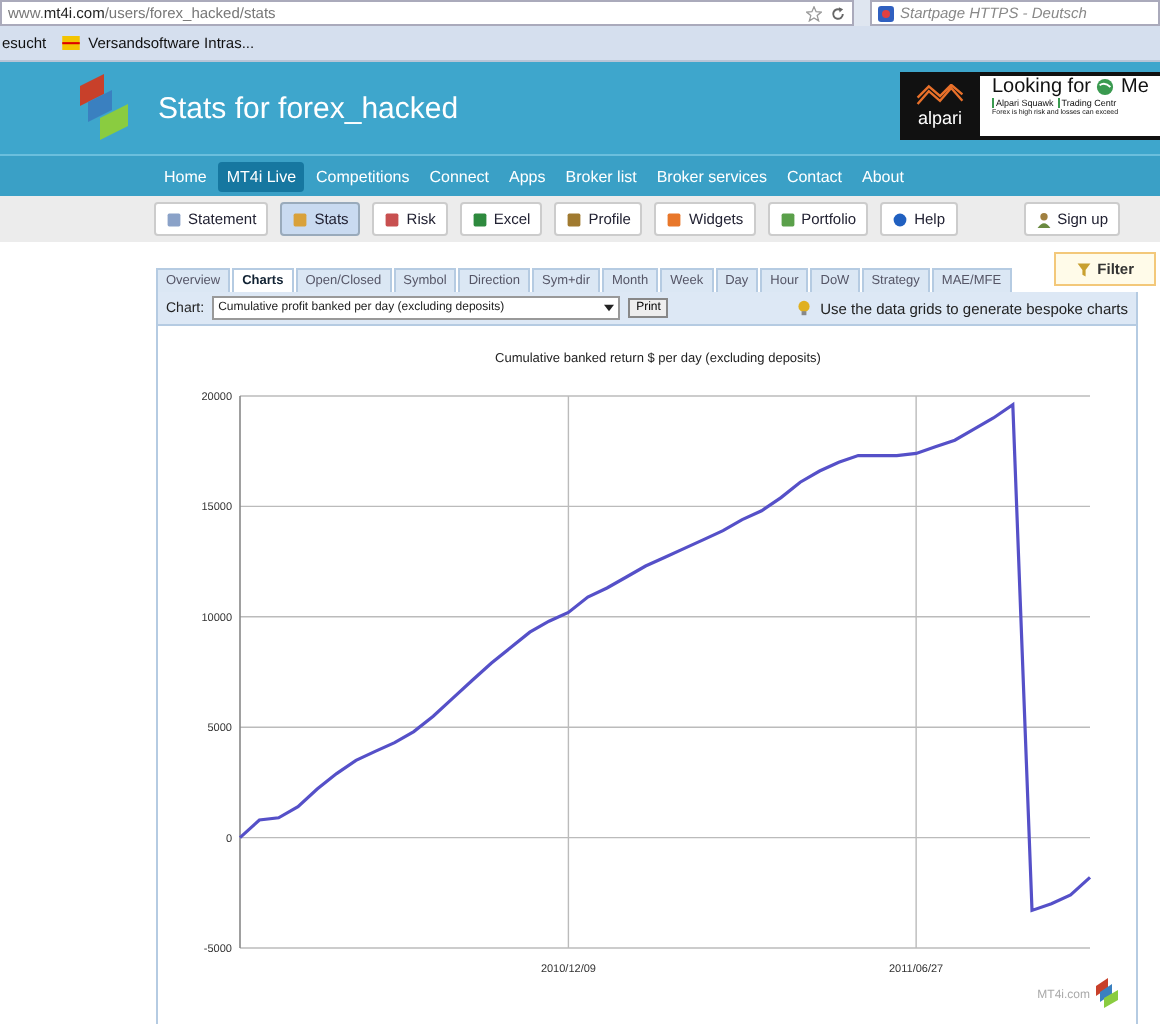 Image resolution: width=1160 pixels, height=1024 pixels. Describe the element at coordinates (308, 108) in the screenshot. I see `page-title: Stats for forex_hacked` at that location.